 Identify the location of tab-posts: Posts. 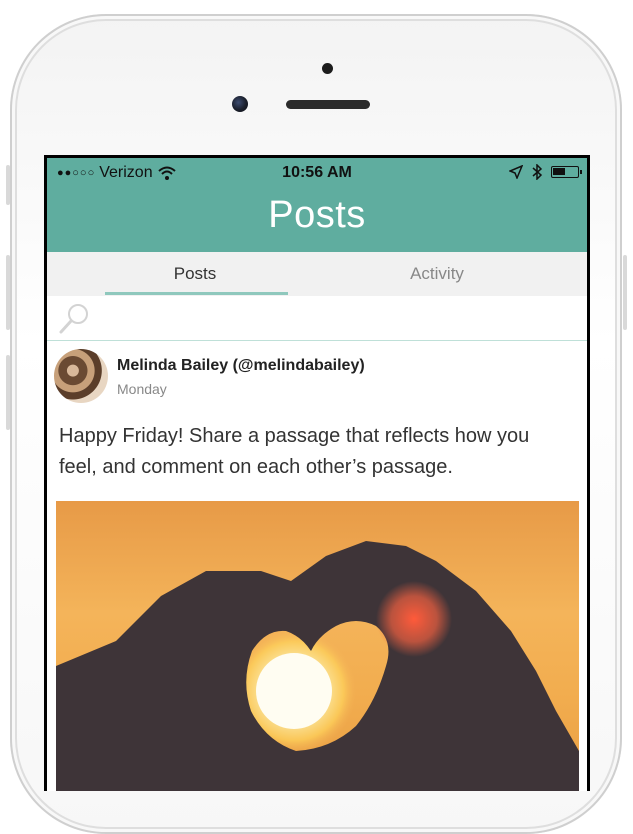
(195, 274).